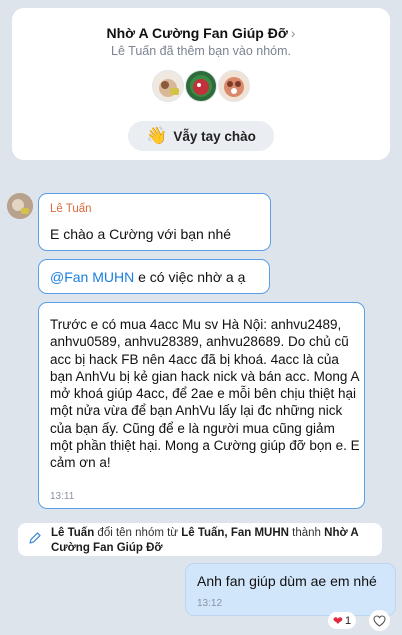  I want to click on reaction-count: 1, so click(348, 620).